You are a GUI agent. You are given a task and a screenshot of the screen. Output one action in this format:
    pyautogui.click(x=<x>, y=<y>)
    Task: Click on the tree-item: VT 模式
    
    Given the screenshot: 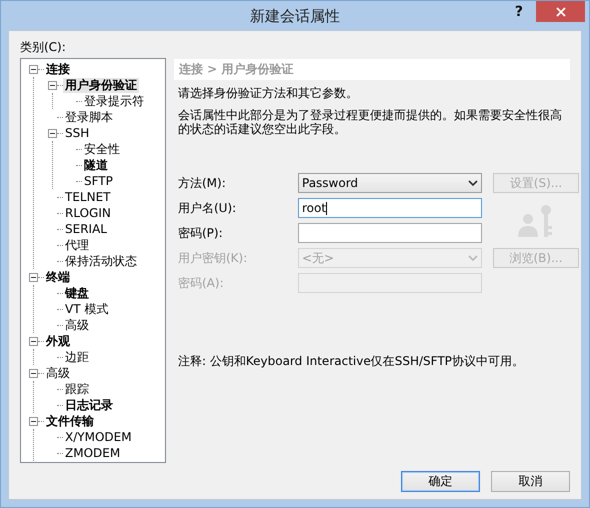 What is the action you would take?
    pyautogui.click(x=86, y=309)
    